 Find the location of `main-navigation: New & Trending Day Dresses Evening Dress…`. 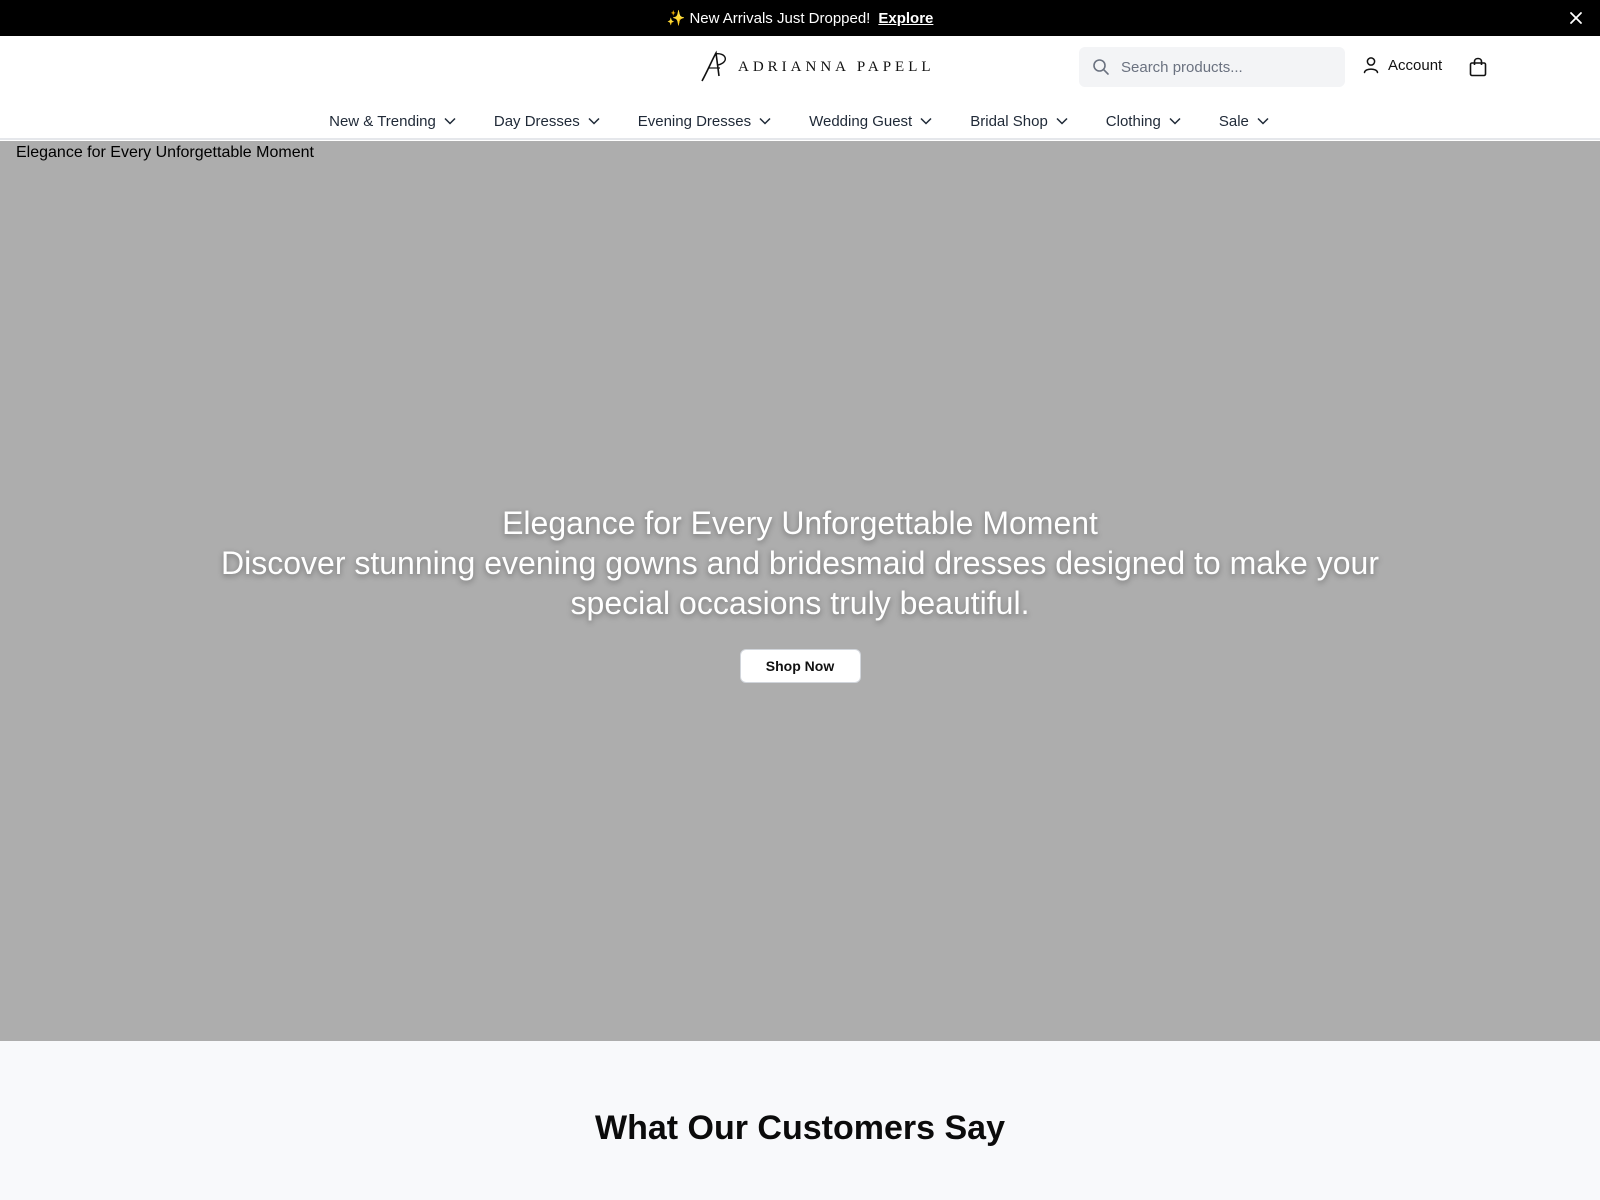

main-navigation: New & Trending Day Dresses Evening Dress… is located at coordinates (800, 121).